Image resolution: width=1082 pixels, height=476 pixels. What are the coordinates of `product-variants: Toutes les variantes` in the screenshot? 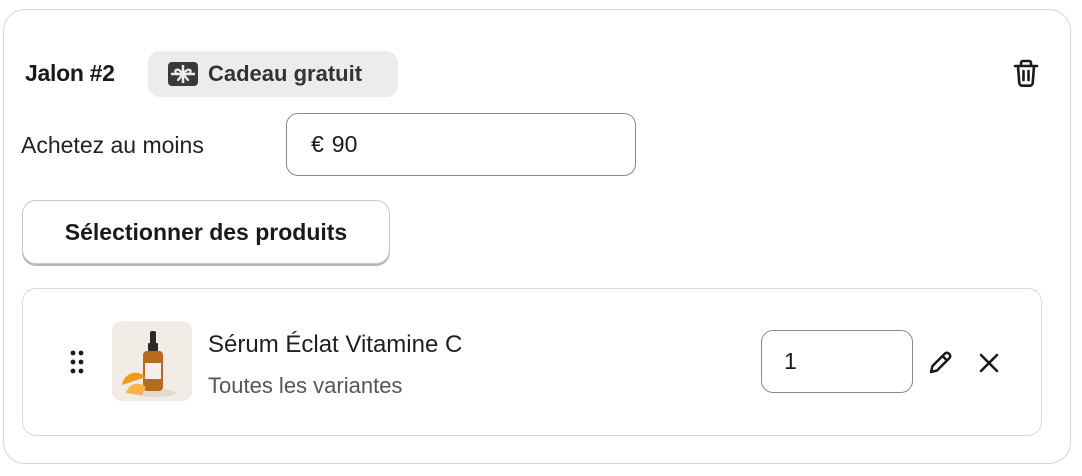 It's located at (305, 385).